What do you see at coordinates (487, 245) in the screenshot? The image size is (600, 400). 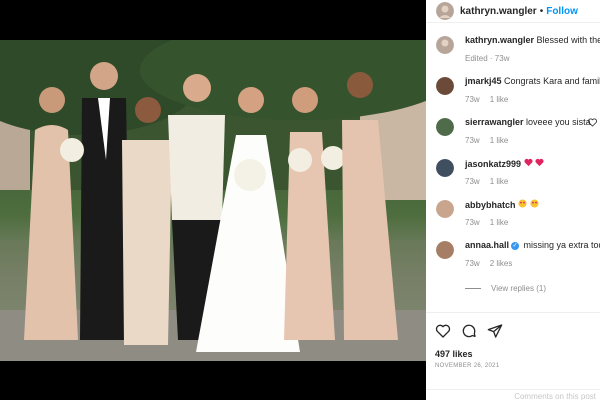 I see `comment-username: annaa.hall` at bounding box center [487, 245].